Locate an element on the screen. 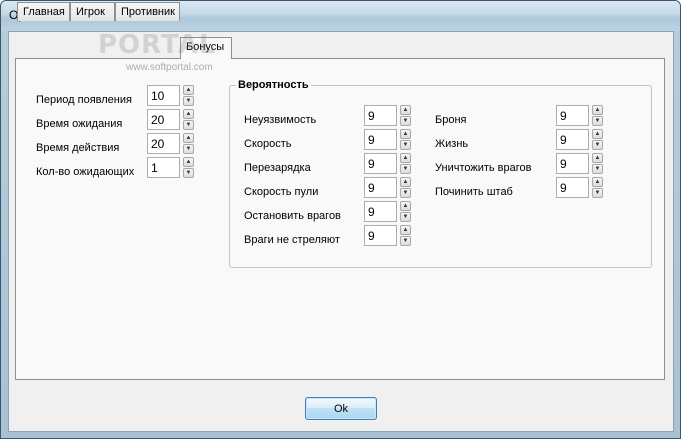 The image size is (681, 439). invulnerability-input is located at coordinates (380, 115).